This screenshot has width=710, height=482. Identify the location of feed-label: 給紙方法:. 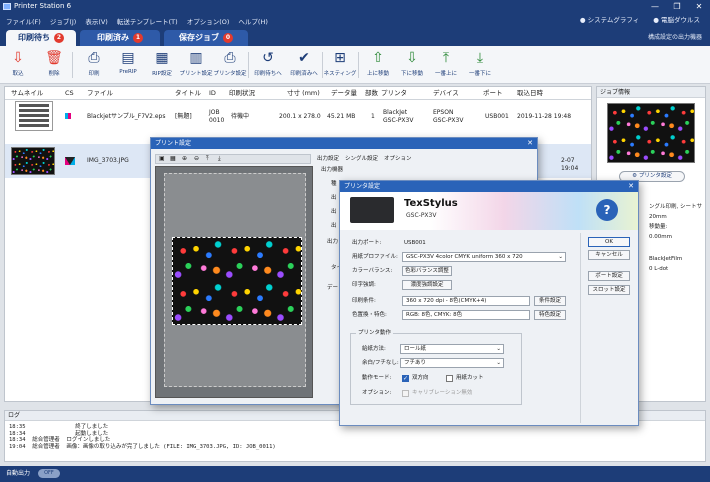
(374, 349).